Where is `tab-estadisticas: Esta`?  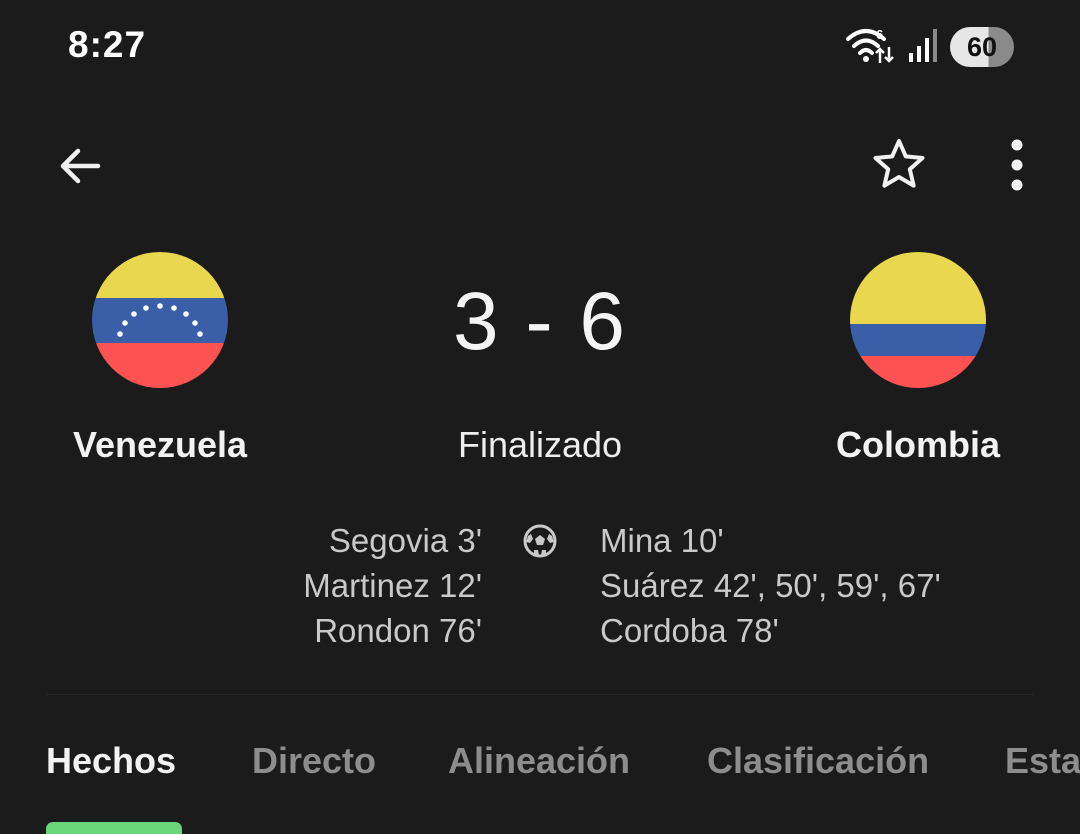 tab-estadisticas: Esta is located at coordinates (1042, 761).